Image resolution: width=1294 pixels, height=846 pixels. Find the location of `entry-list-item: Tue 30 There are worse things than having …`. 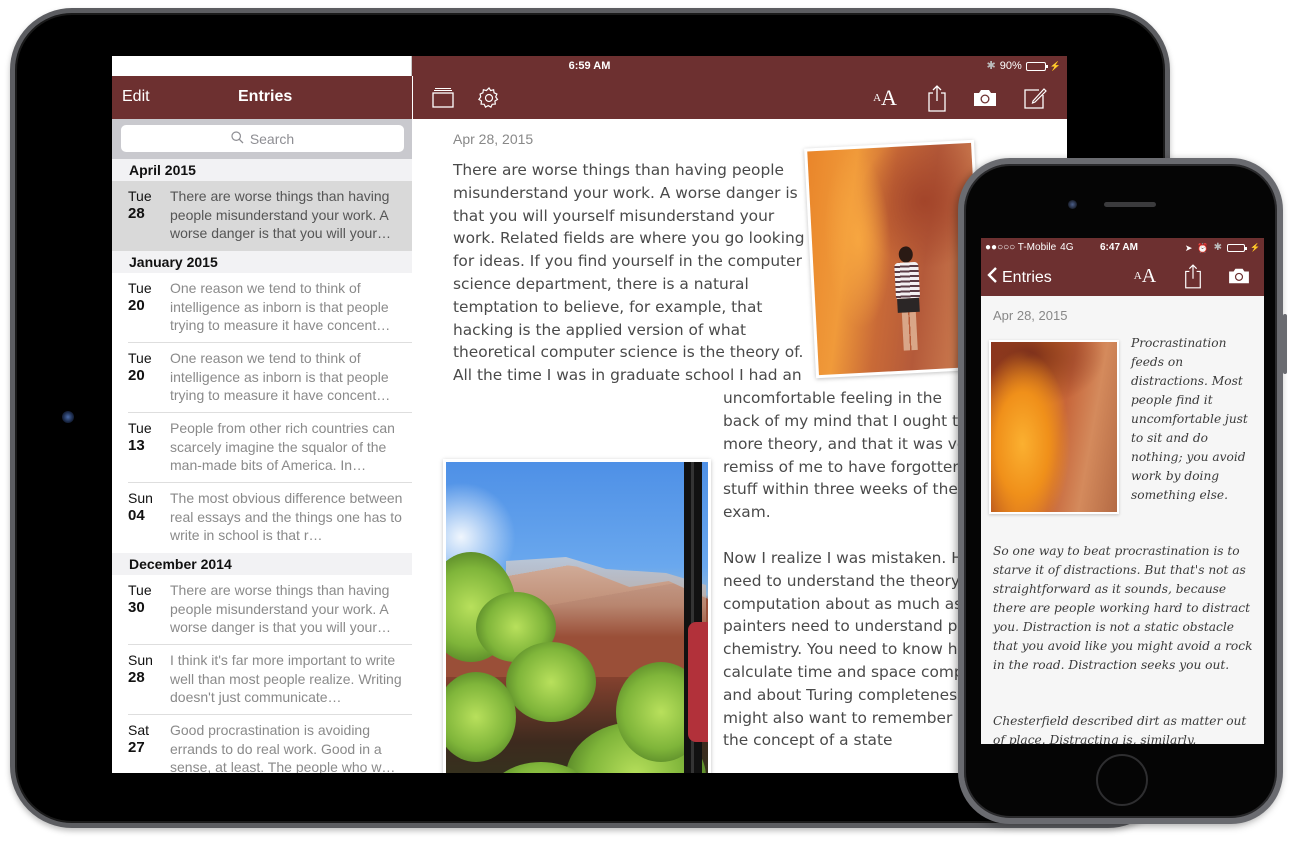

entry-list-item: Tue 30 There are worse things than having … is located at coordinates (262, 610).